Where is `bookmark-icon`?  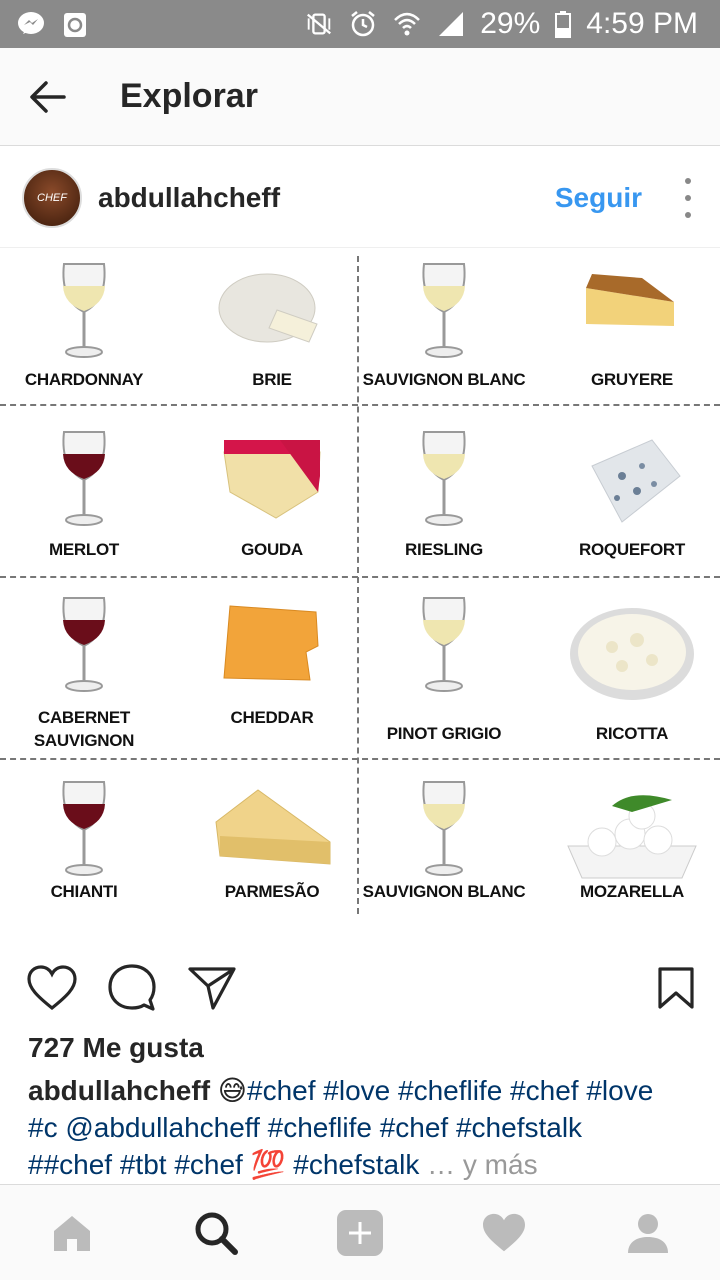 bookmark-icon is located at coordinates (676, 988).